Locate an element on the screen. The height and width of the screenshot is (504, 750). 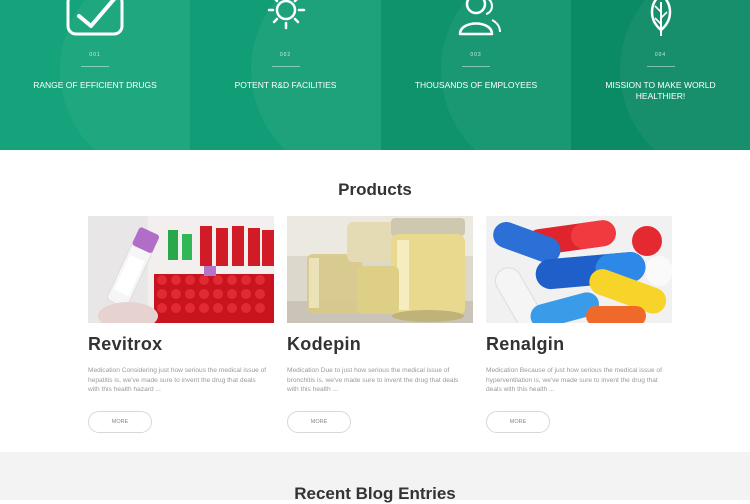
blood-tubes-illustration is located at coordinates (181, 269).